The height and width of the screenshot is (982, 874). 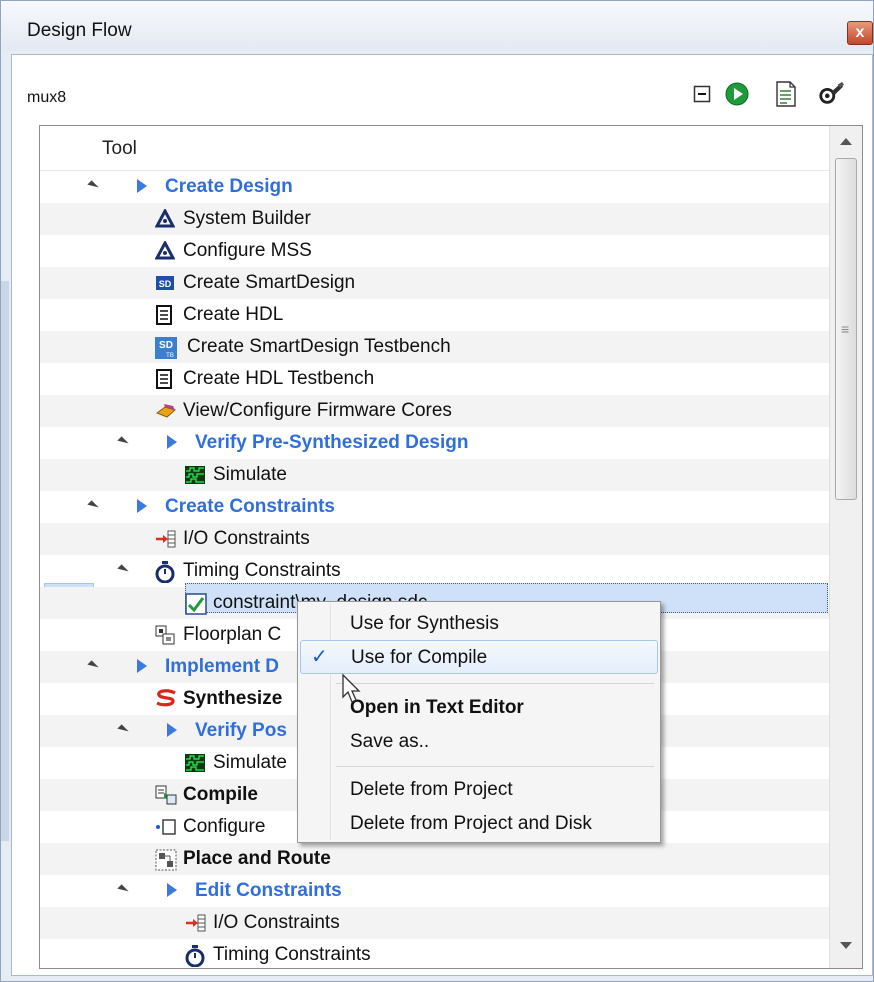 I want to click on vertical-scrollbar: ≡, so click(x=845, y=547).